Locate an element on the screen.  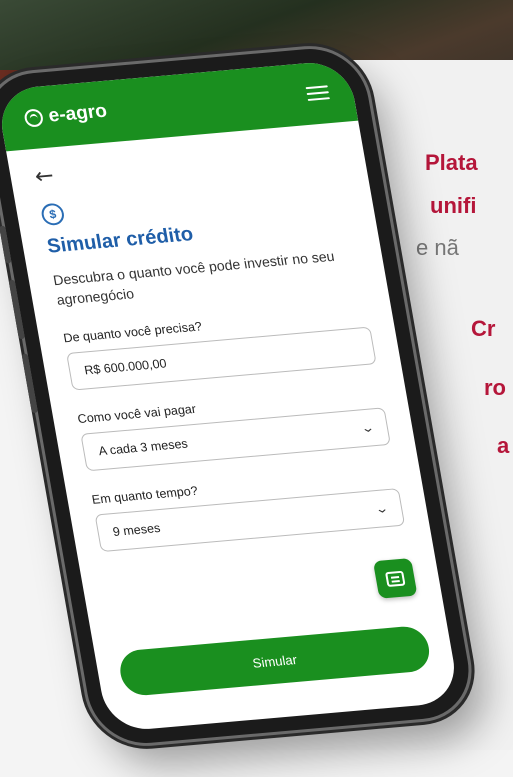
chat-icon is located at coordinates (395, 578).